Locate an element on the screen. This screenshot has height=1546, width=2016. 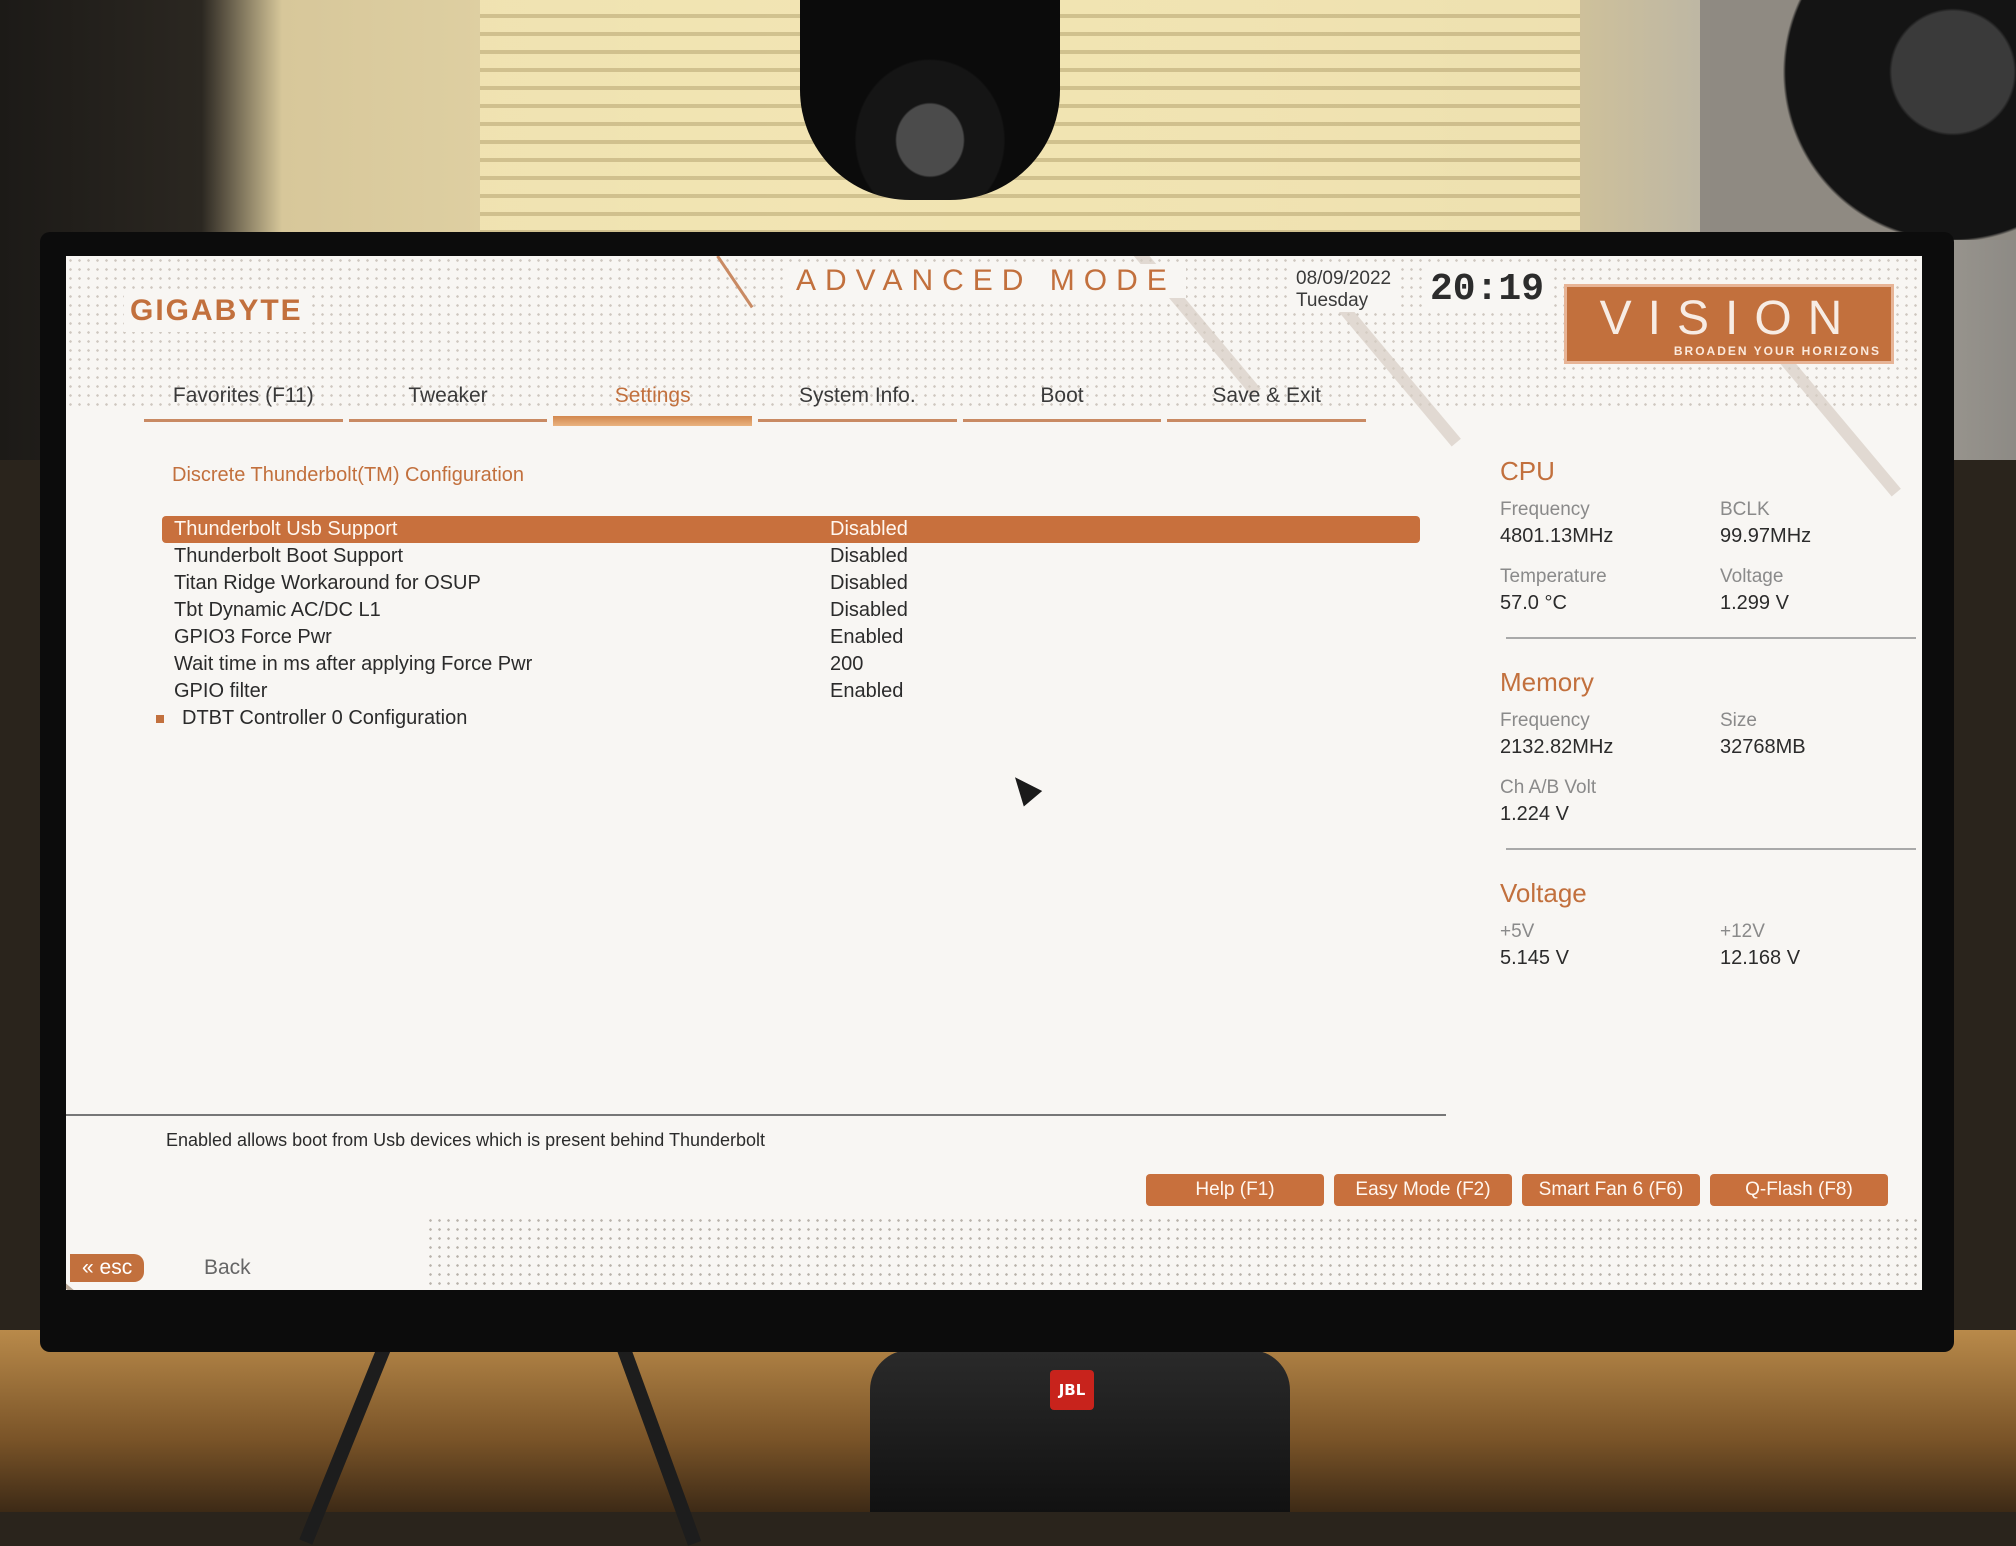
tab-boot: Boot is located at coordinates (1062, 399).